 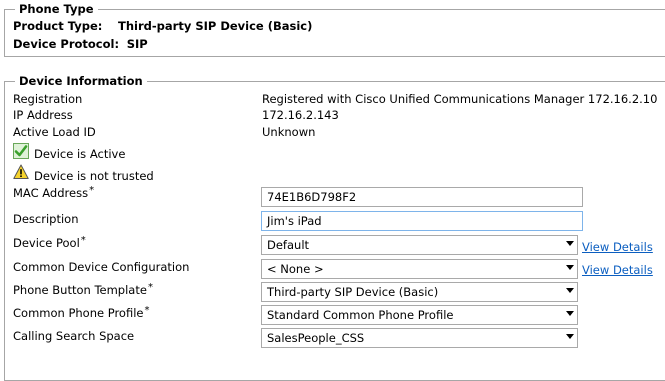 I want to click on common-phone-profile-label-row: Common Phone Profile*, so click(x=81, y=313).